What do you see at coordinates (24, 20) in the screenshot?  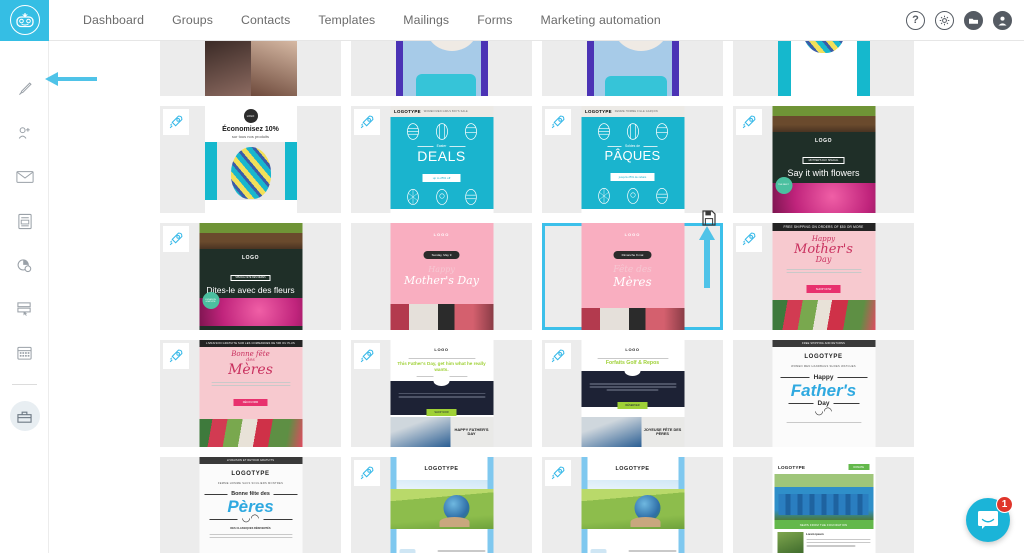 I see `app-logo` at bounding box center [24, 20].